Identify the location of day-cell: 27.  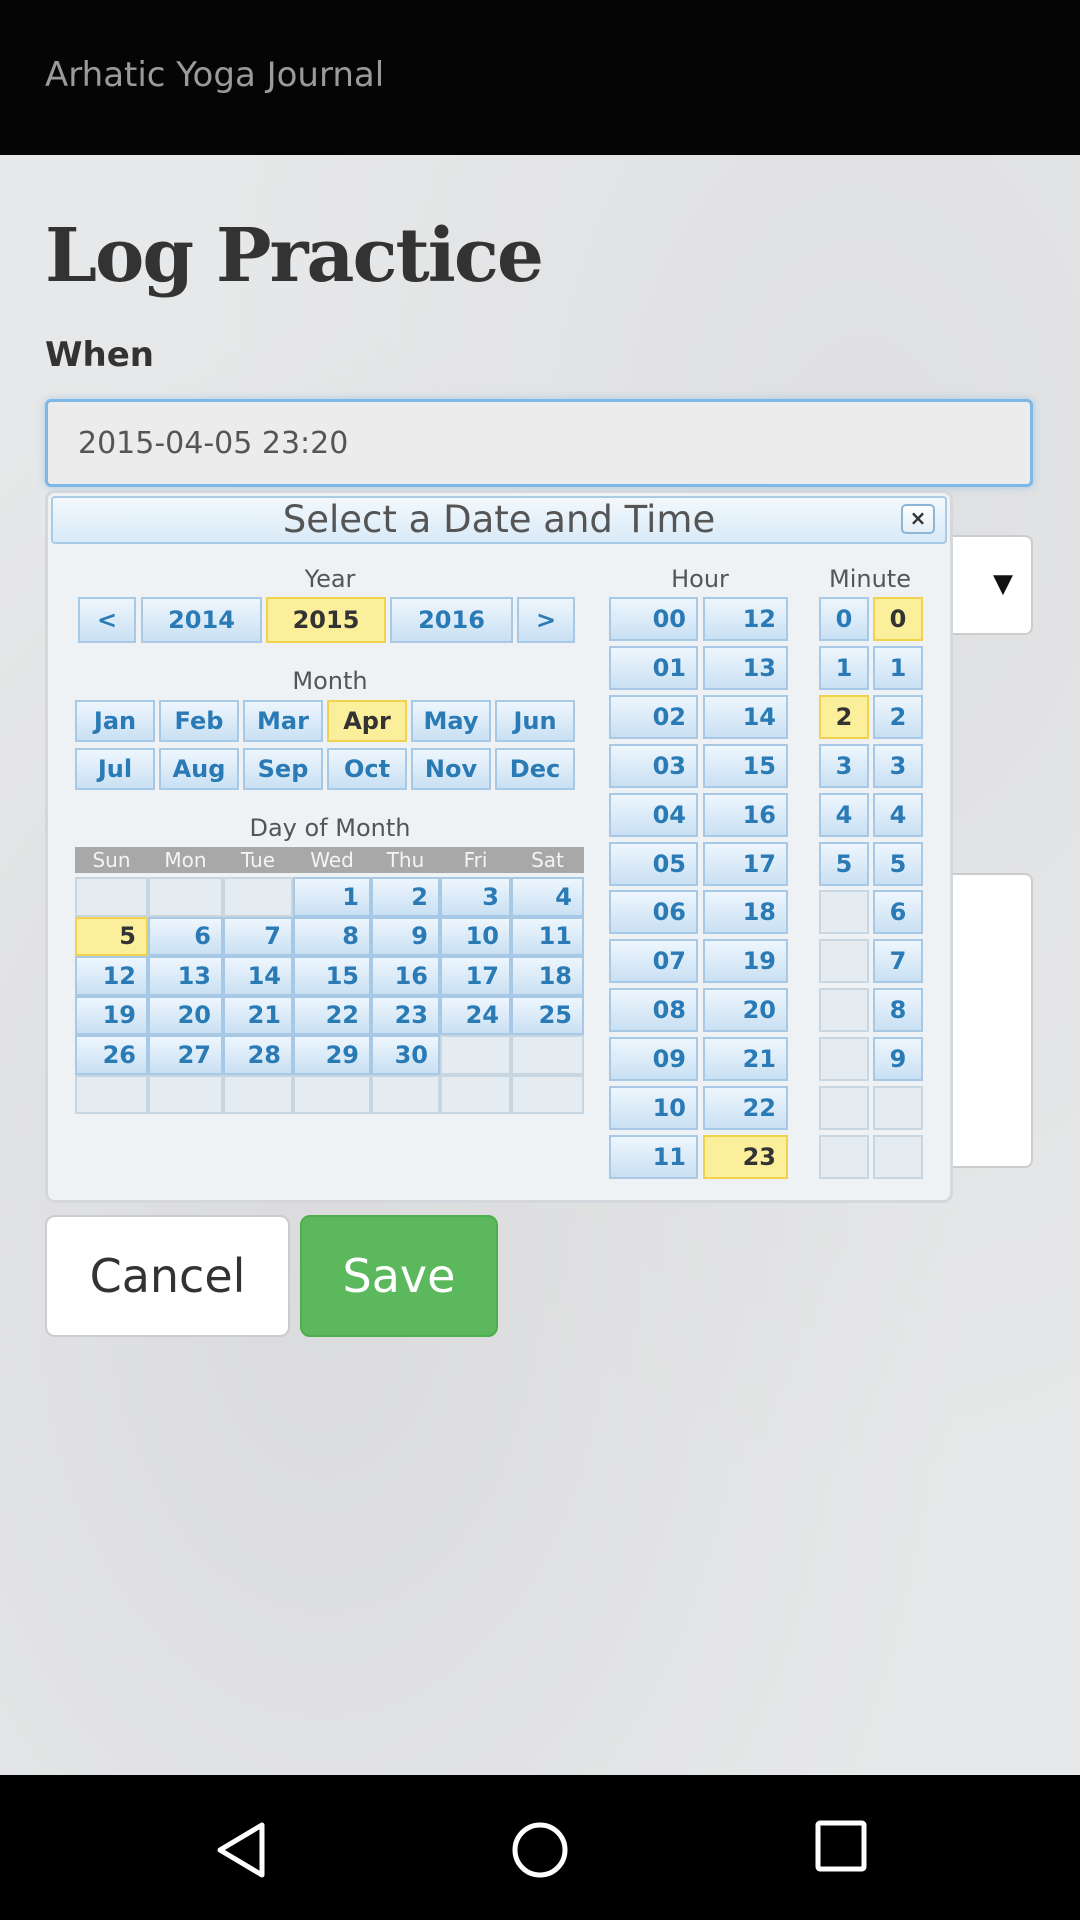
(185, 1055).